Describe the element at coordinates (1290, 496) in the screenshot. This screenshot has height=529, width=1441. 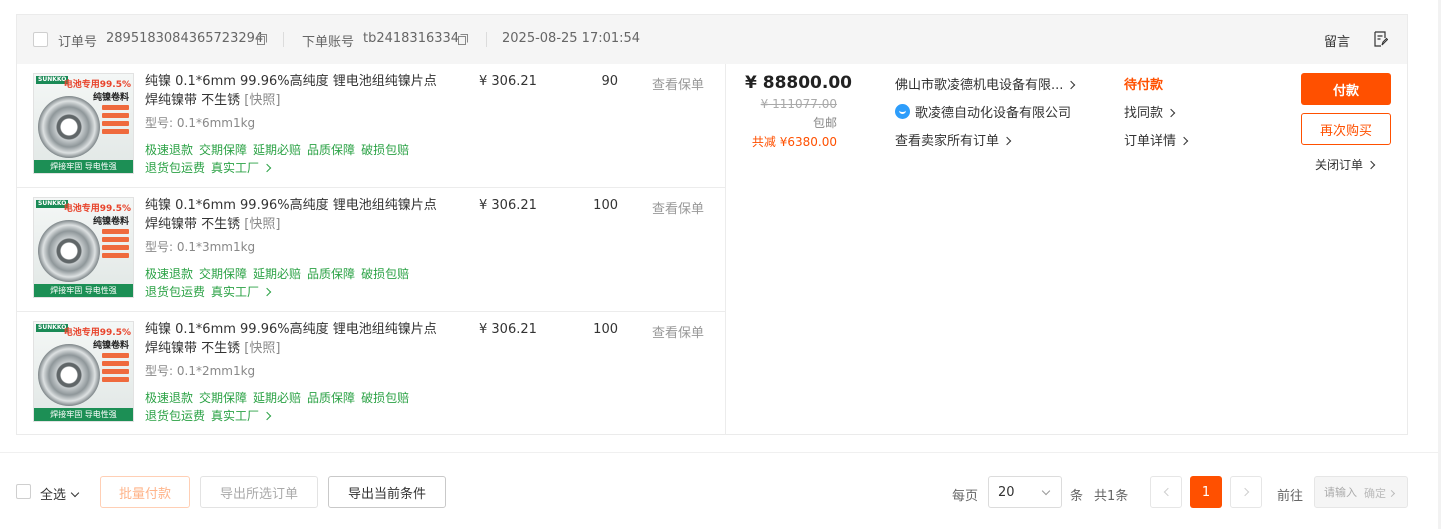
I see `goto-label: 前往` at that location.